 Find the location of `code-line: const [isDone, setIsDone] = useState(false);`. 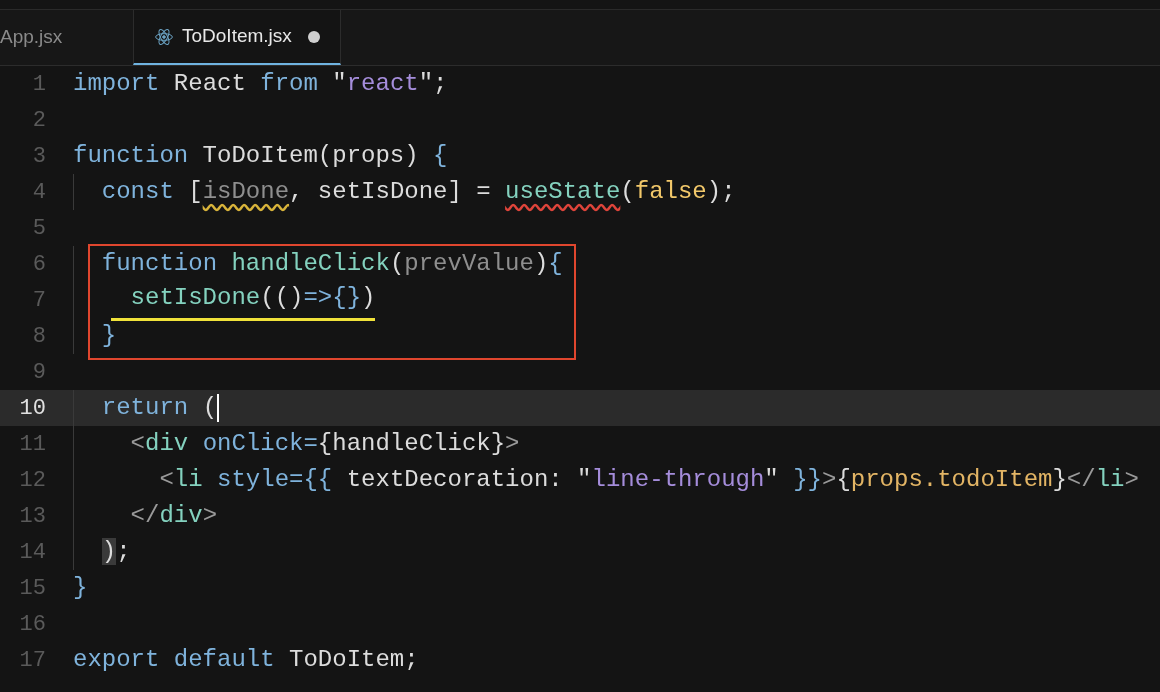

code-line: const [isDone, setIsDone] = useState(false); is located at coordinates (418, 192).